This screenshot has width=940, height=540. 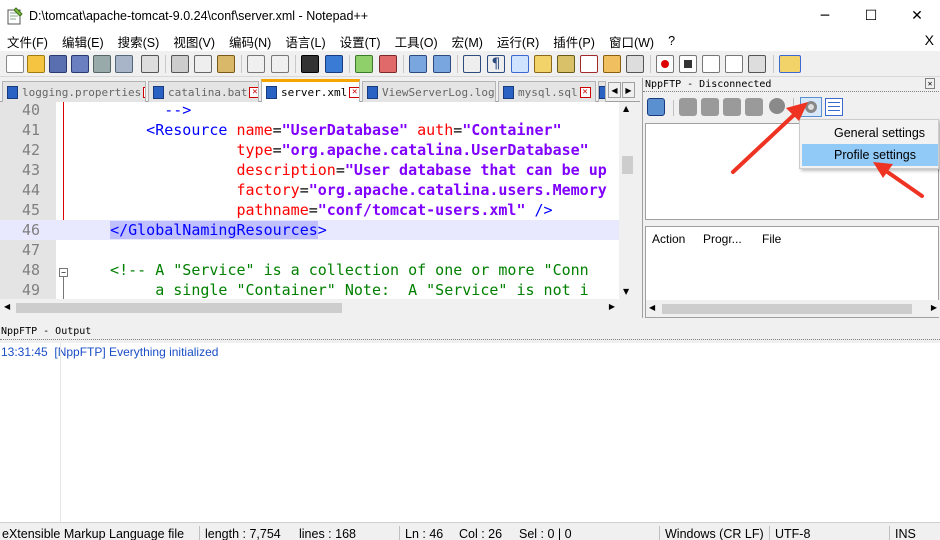 I want to click on maximize-button: ☐, so click(x=871, y=15).